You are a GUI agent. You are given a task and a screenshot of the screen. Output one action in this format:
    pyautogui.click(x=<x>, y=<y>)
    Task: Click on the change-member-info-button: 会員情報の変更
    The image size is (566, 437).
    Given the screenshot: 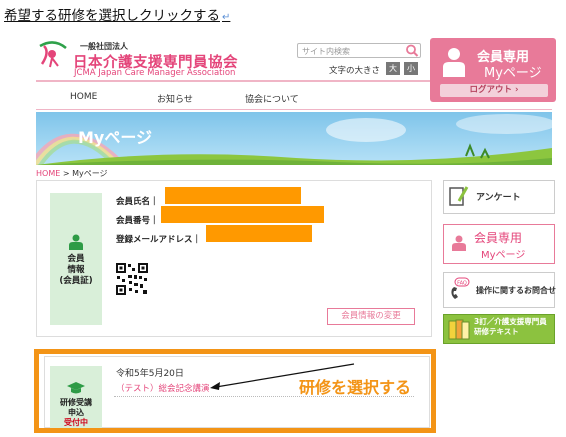 What is the action you would take?
    pyautogui.click(x=371, y=316)
    